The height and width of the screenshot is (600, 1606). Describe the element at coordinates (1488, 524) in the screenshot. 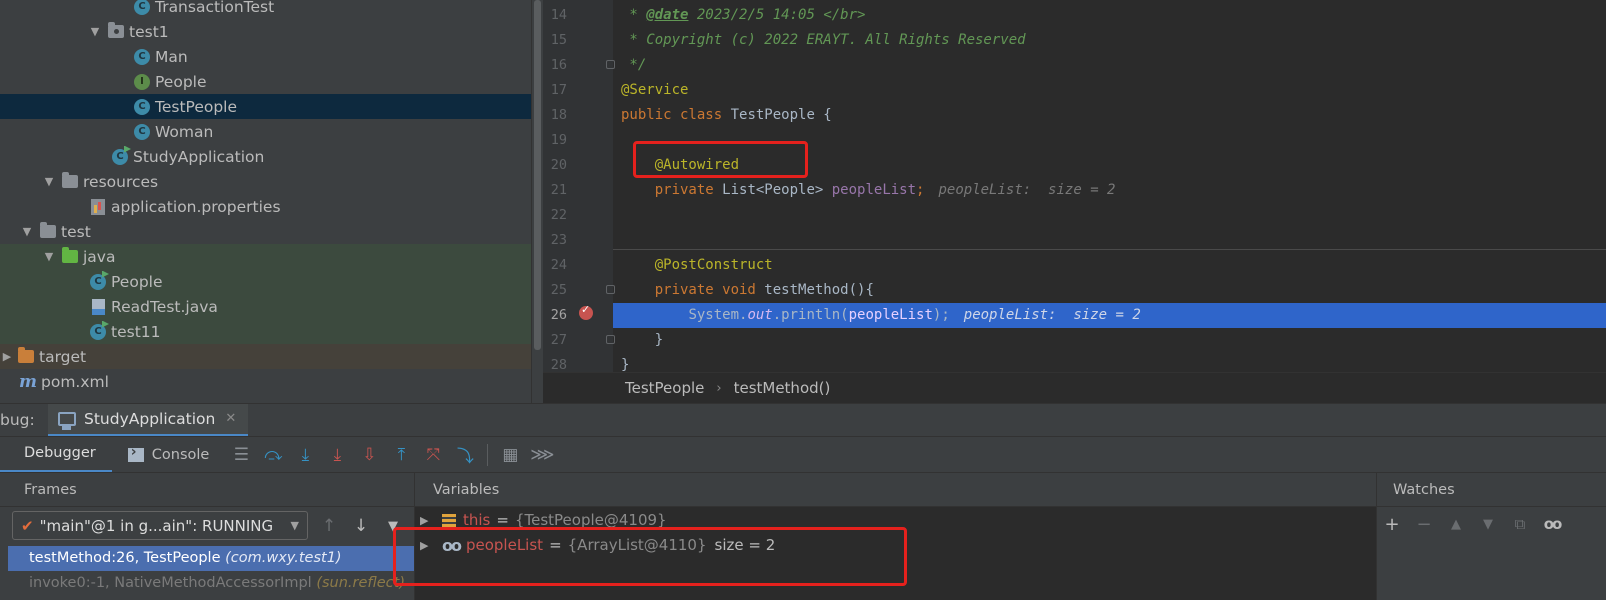

I see `move-down-icon: ▼` at that location.